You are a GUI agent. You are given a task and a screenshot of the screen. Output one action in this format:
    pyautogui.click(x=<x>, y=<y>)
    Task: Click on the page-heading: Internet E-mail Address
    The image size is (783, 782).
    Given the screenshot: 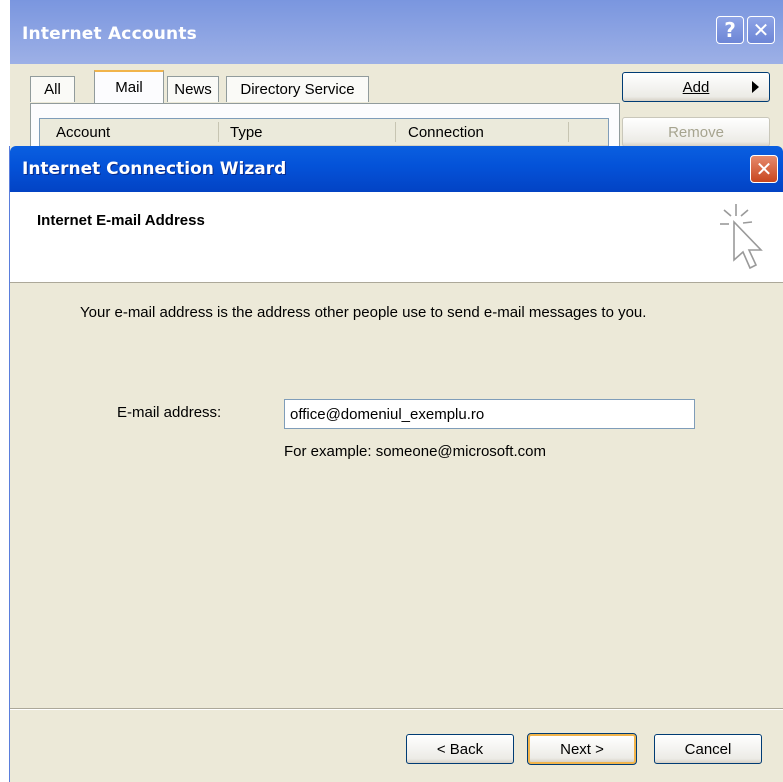 What is the action you would take?
    pyautogui.click(x=121, y=220)
    